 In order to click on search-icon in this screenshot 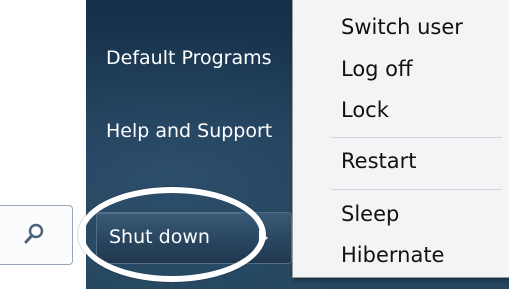, I will do `click(34, 234)`.